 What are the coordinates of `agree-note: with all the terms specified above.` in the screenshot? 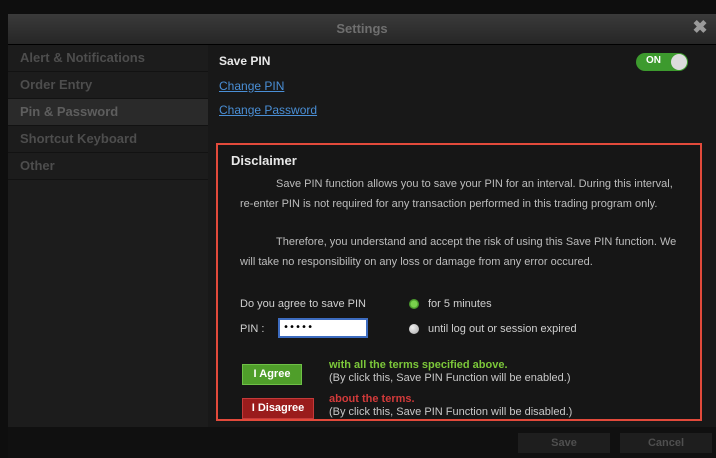 It's located at (418, 365).